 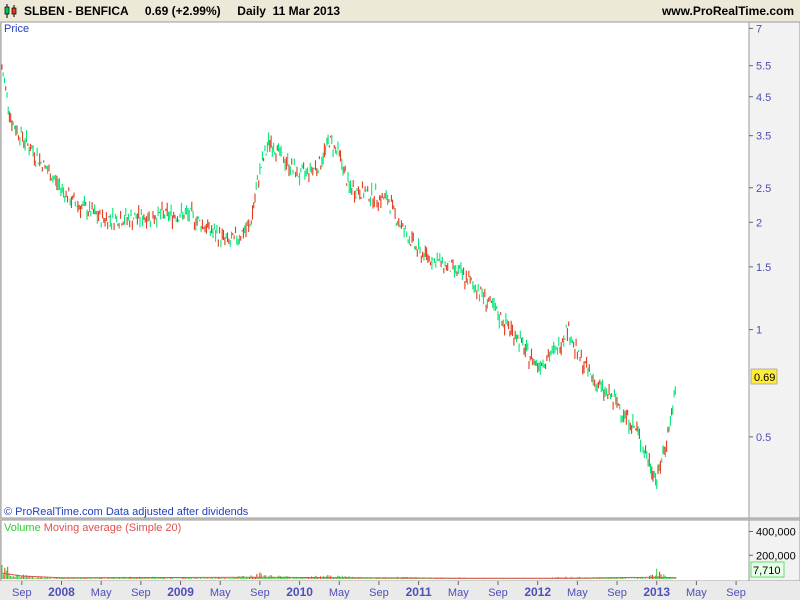 I want to click on price-tick-label: 1, so click(x=759, y=331).